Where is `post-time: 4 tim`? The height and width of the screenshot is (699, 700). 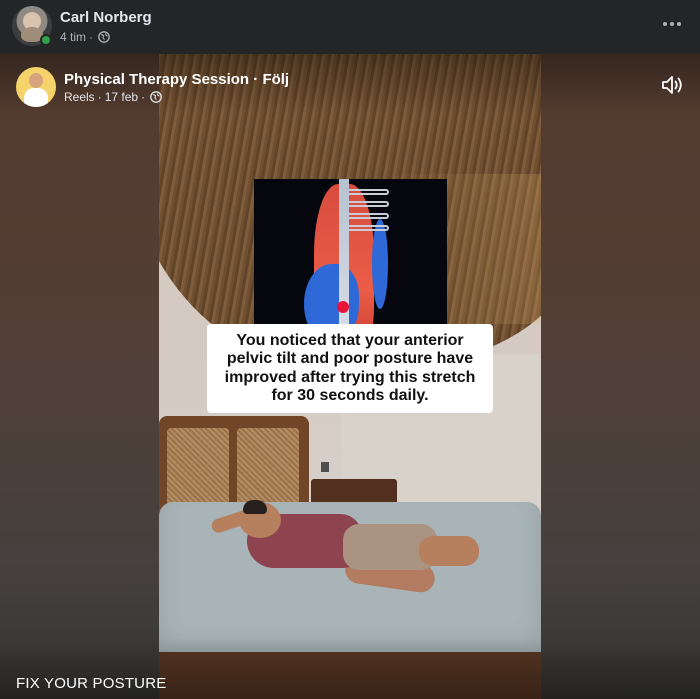 post-time: 4 tim is located at coordinates (73, 37).